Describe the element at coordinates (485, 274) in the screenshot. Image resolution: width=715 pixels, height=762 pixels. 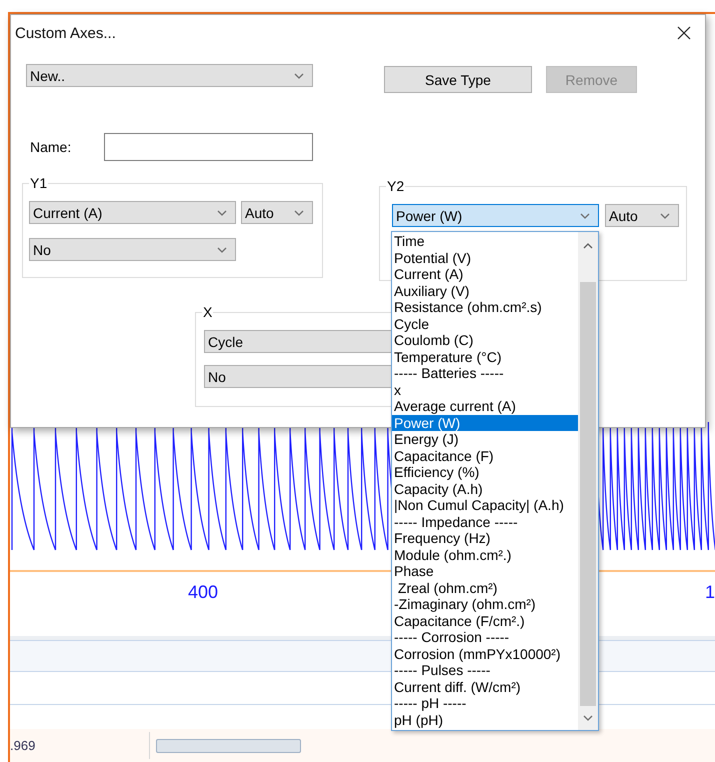
I see `list-option: Current (A)` at that location.